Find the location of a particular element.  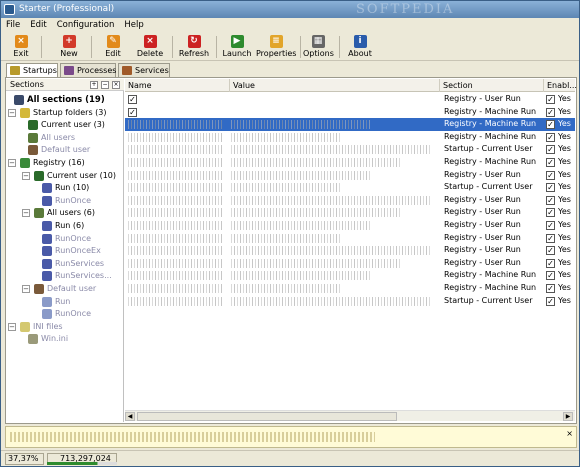

section-node: All sections (19) is located at coordinates (65, 100).